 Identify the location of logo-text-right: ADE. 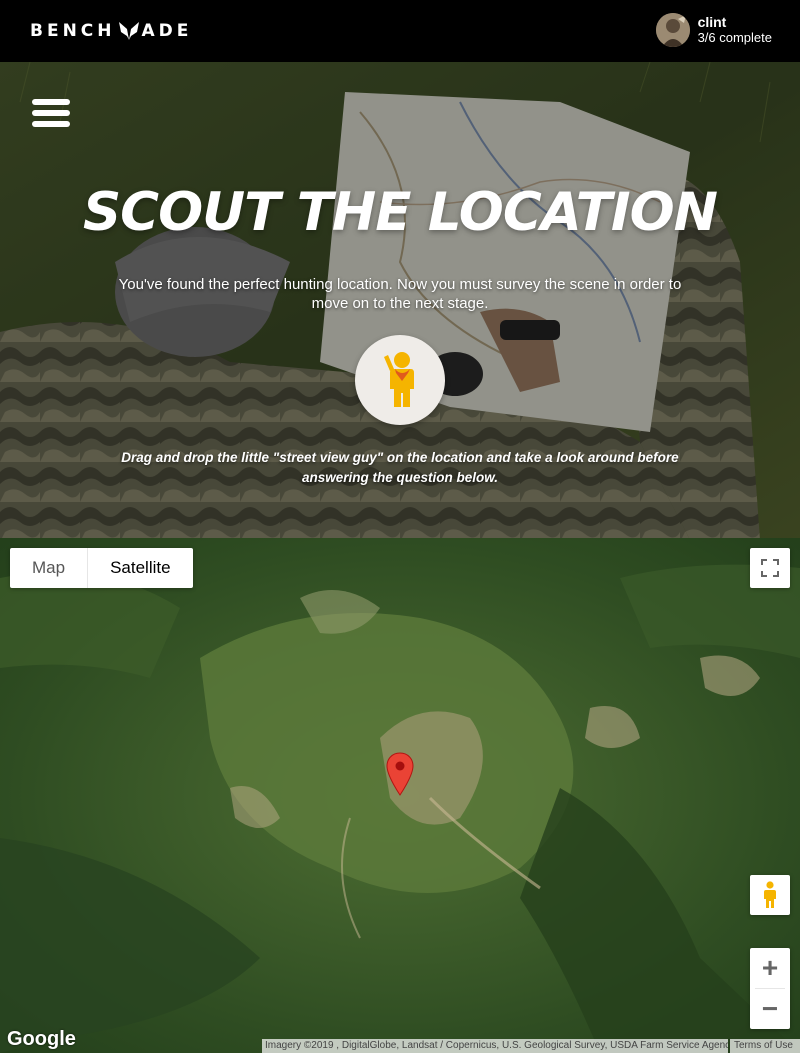
(167, 31).